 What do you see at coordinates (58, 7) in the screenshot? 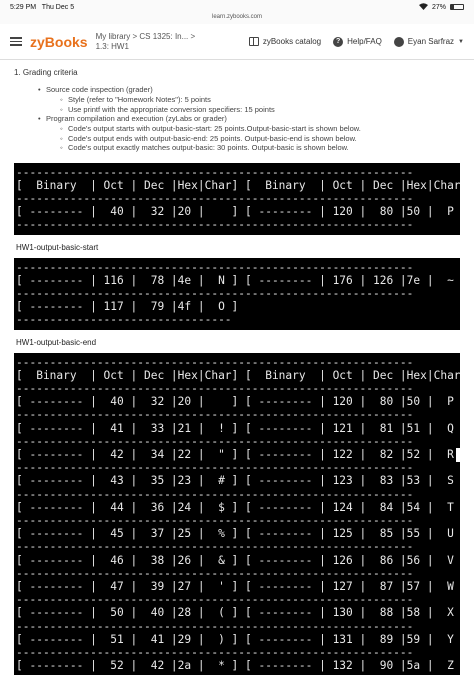
I see `status-date: Thu Dec 5` at bounding box center [58, 7].